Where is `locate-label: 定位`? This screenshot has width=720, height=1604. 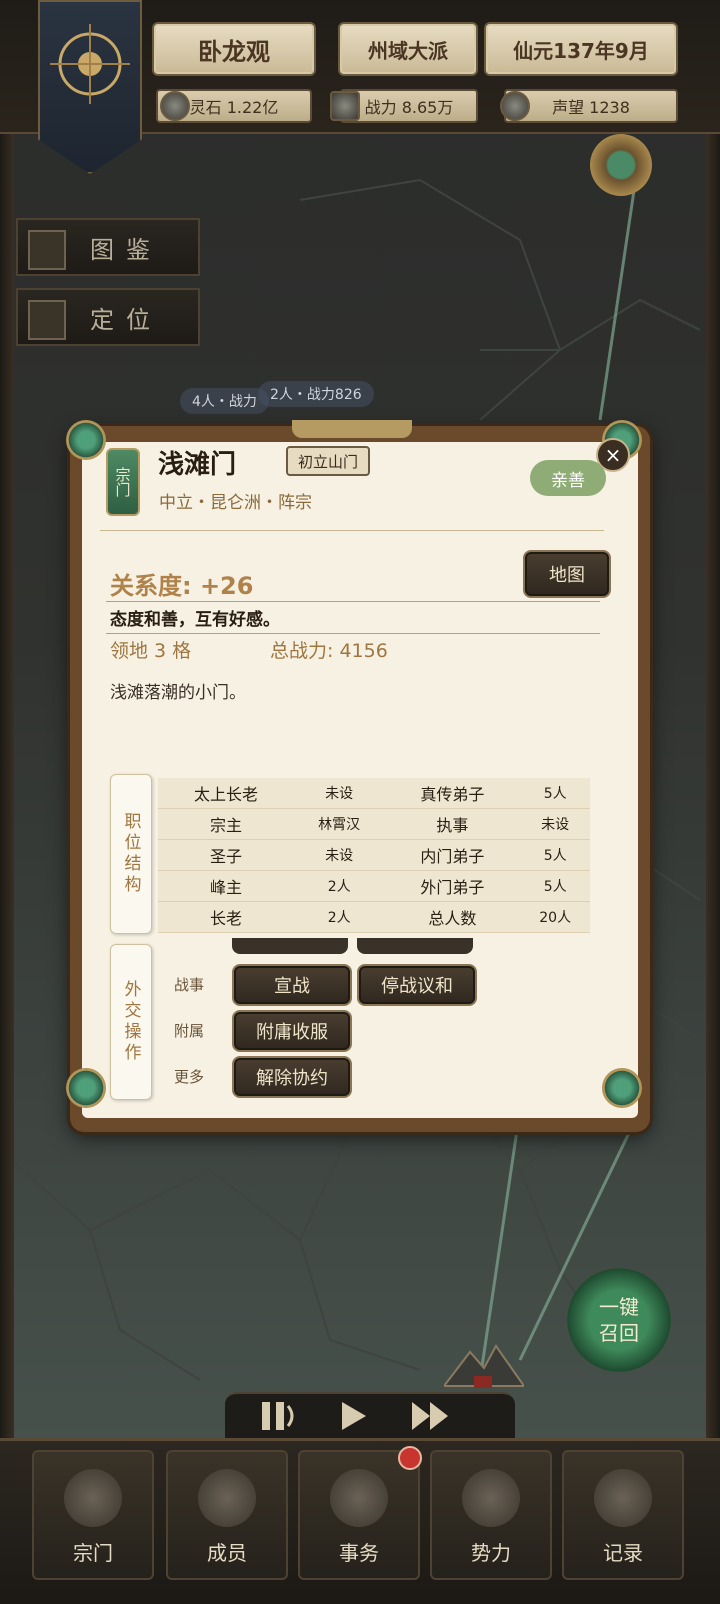
locate-label: 定位 is located at coordinates (126, 319).